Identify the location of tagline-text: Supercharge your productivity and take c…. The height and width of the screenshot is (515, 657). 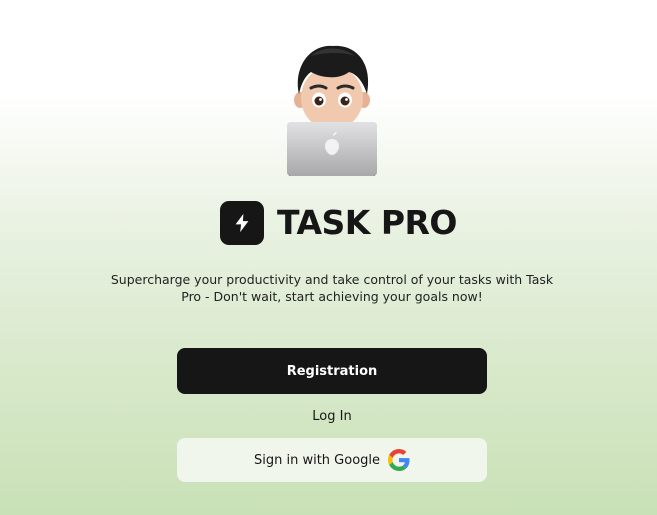
(332, 288).